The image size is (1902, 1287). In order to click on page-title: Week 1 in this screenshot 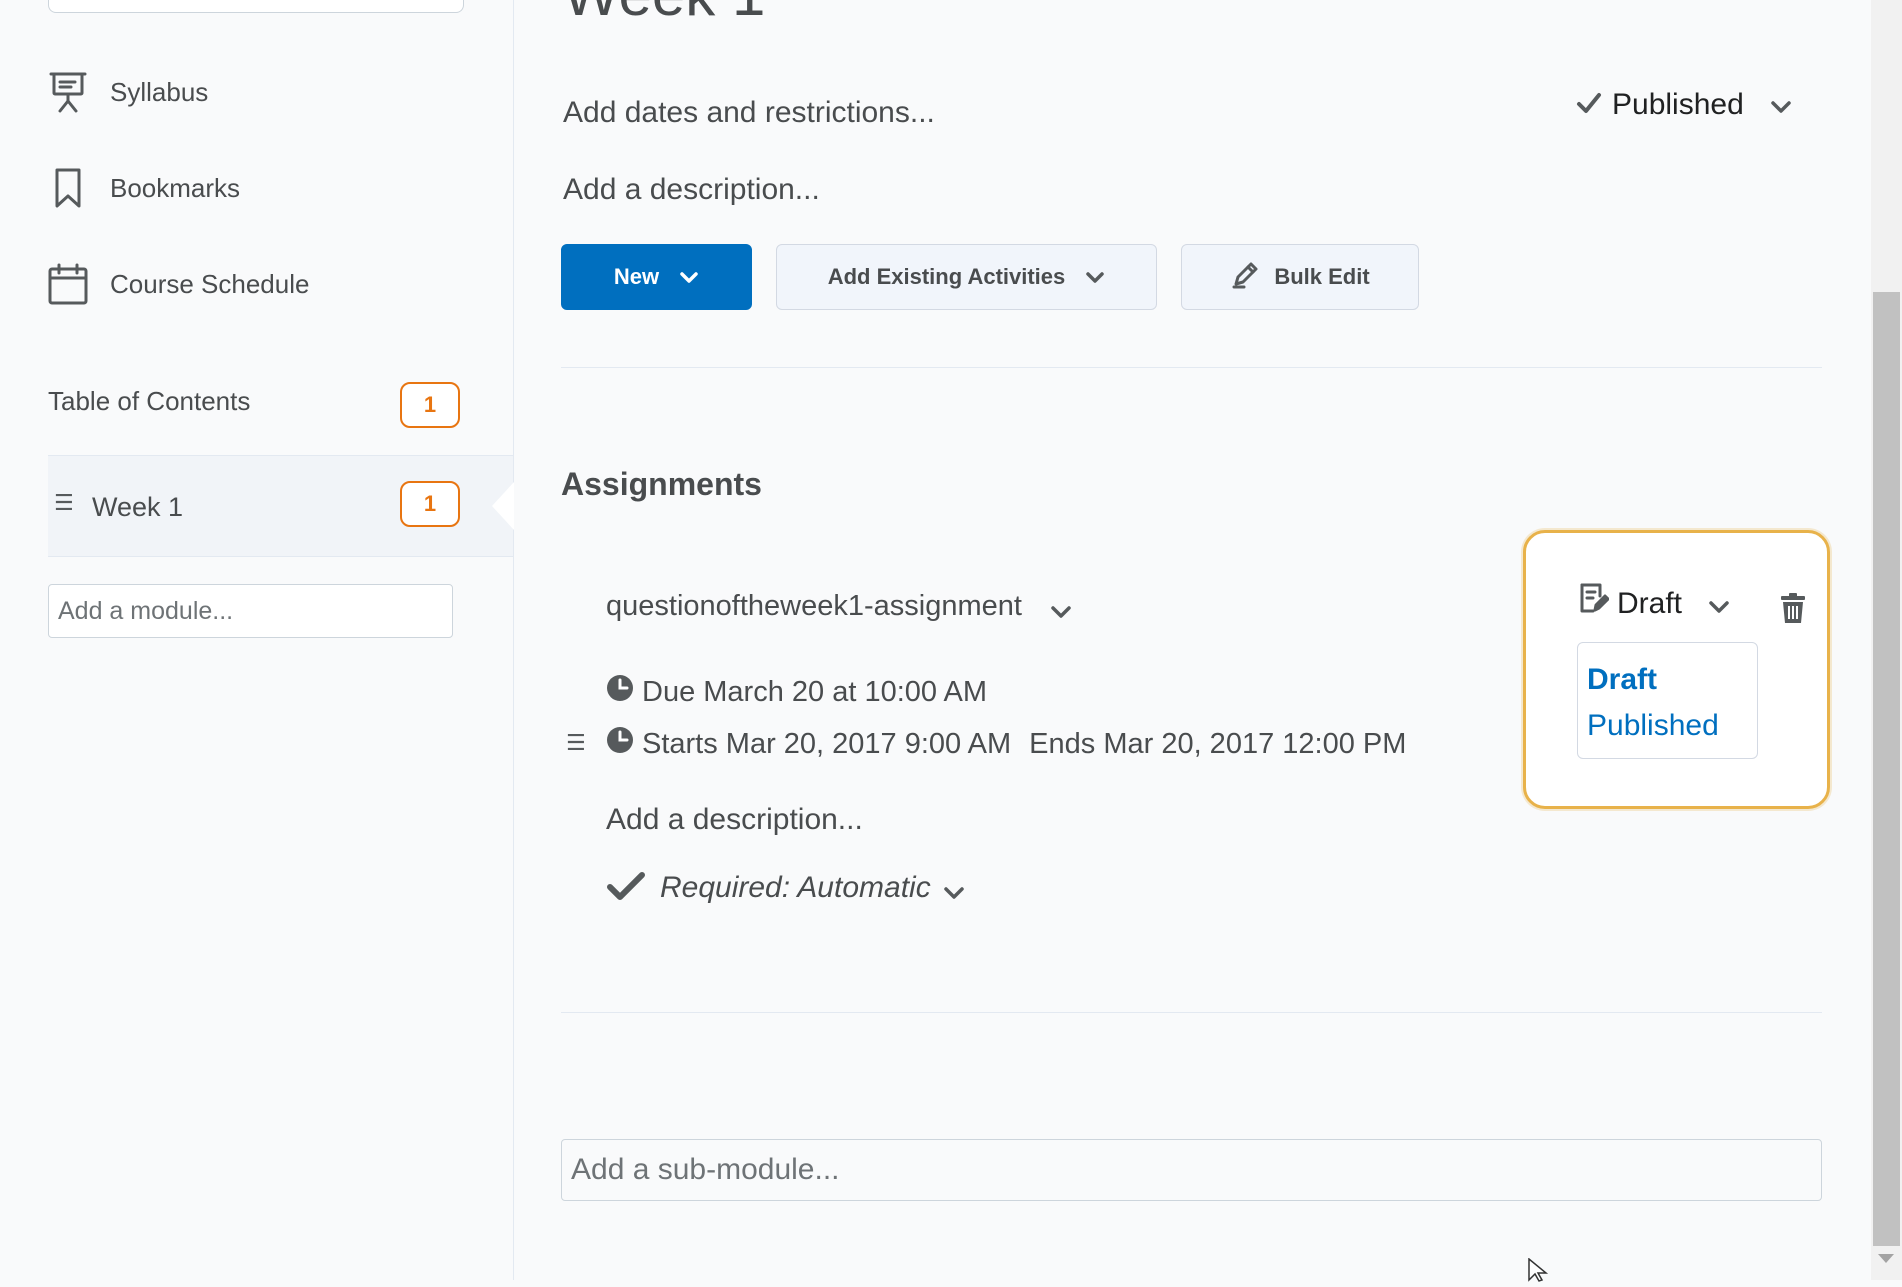, I will do `click(664, 14)`.